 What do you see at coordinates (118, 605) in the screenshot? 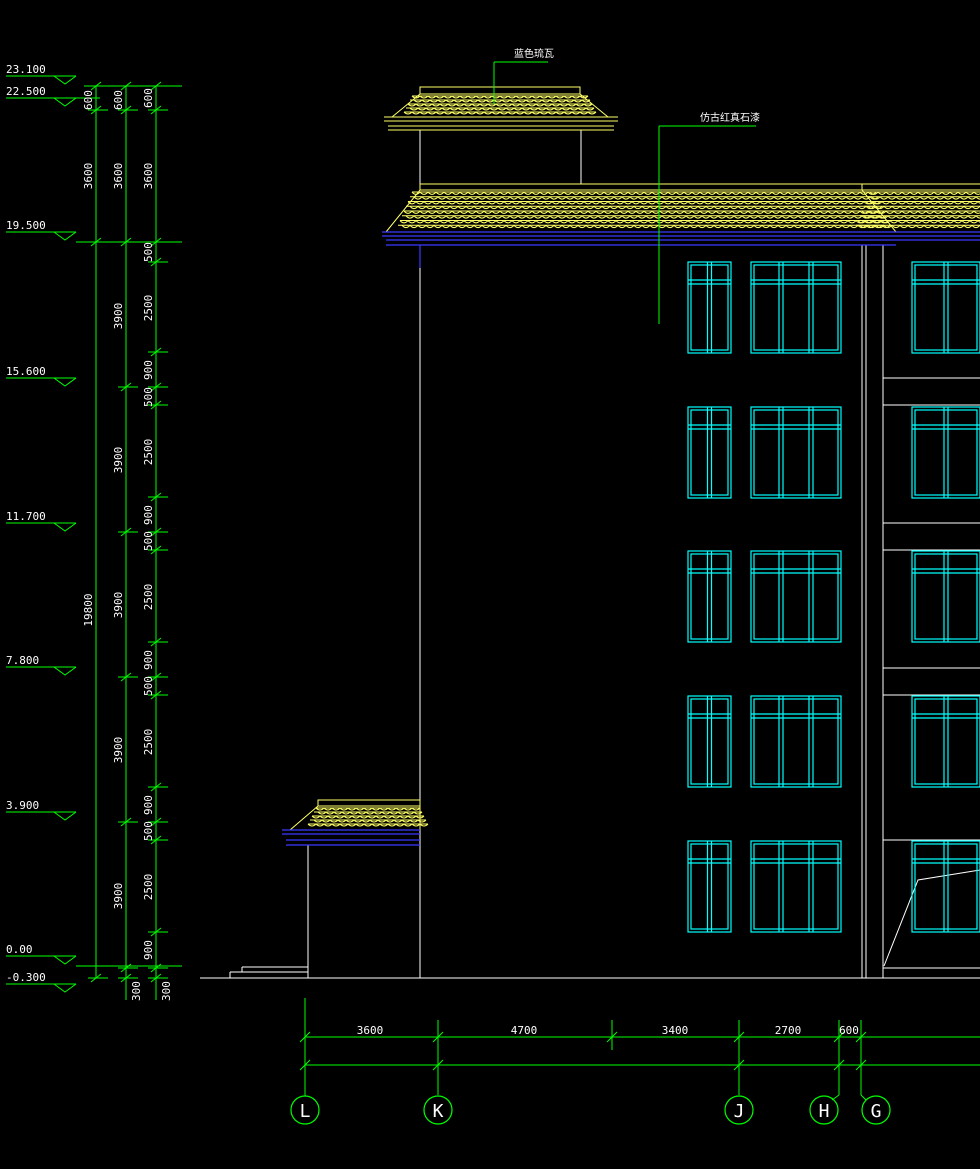
I see `dim-mid-4: 3900` at bounding box center [118, 605].